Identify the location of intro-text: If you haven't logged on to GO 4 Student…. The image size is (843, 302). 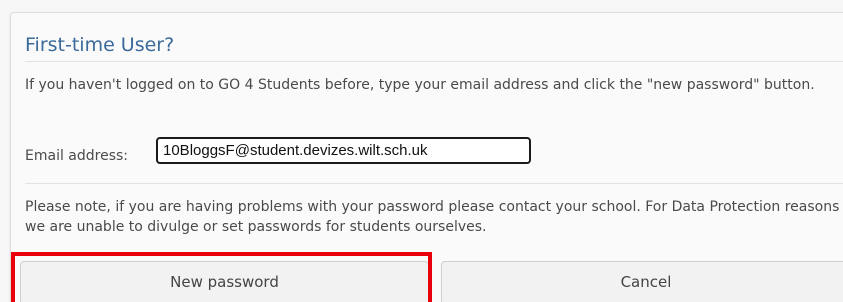
(420, 85).